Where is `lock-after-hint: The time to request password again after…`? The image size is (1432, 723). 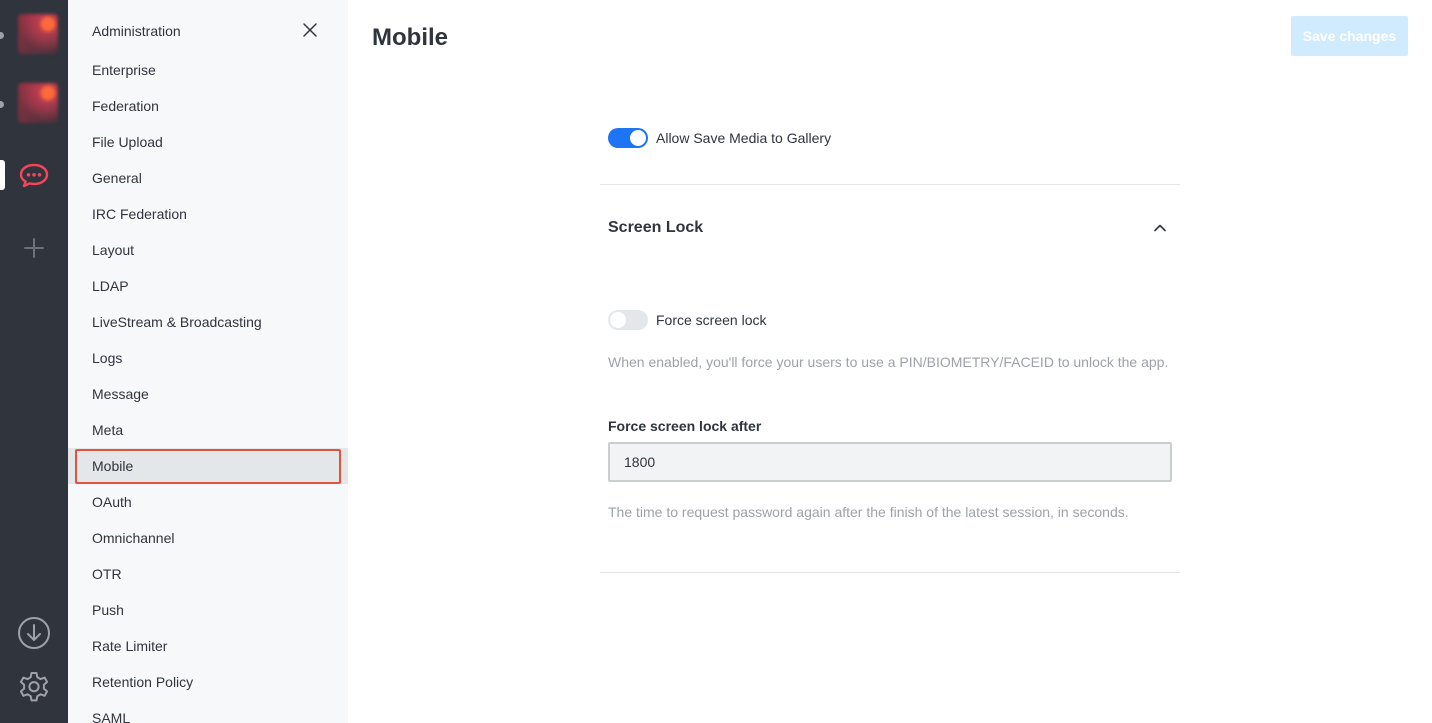
lock-after-hint: The time to request password again after… is located at coordinates (868, 512).